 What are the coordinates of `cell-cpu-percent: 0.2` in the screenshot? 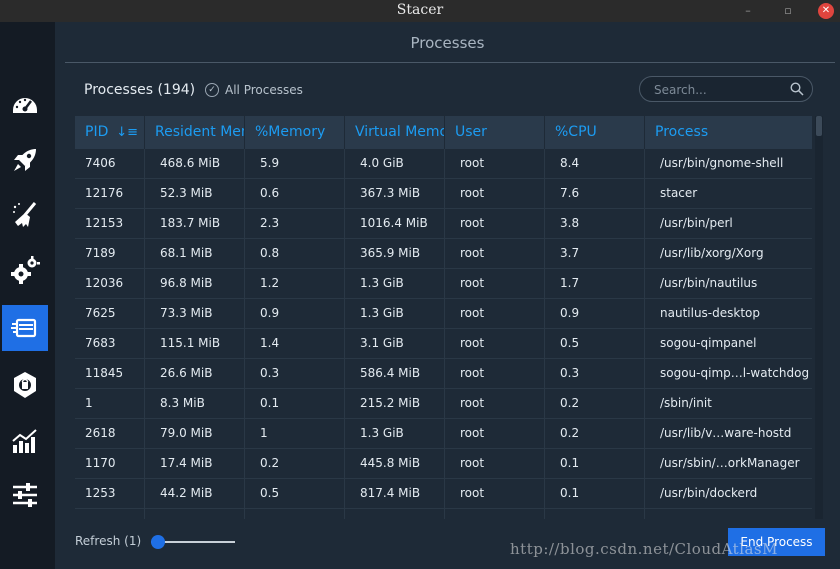 It's located at (595, 434).